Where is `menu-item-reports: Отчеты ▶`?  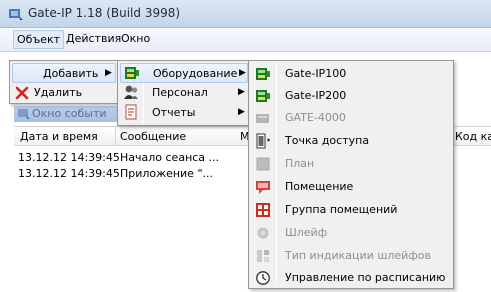
menu-item-reports: Отчеты ▶ is located at coordinates (184, 113).